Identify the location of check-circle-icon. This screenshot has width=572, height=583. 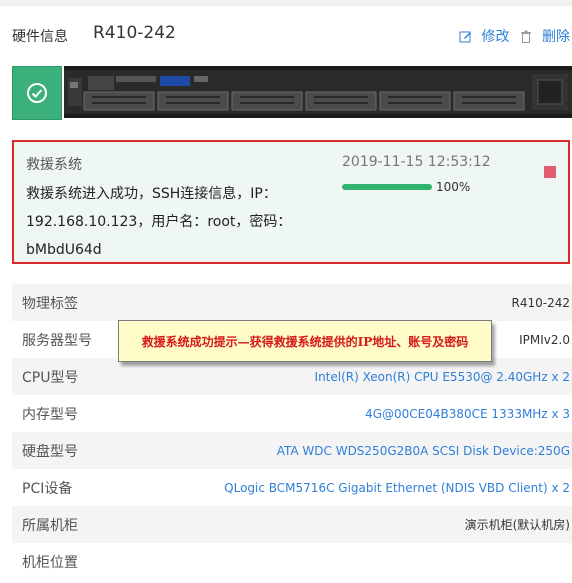
(37, 93).